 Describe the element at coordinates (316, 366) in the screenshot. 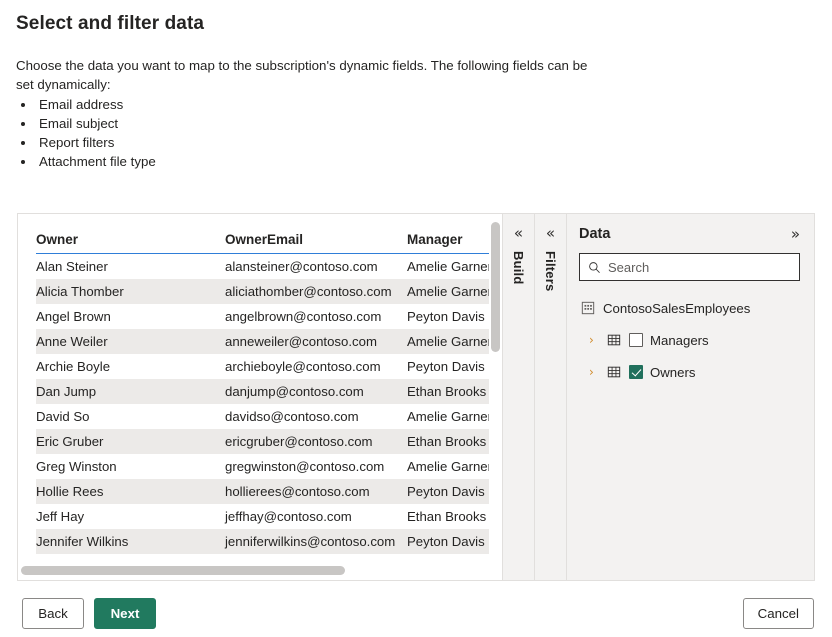

I see `cell-owneremail: archieboyle@contoso.com` at that location.